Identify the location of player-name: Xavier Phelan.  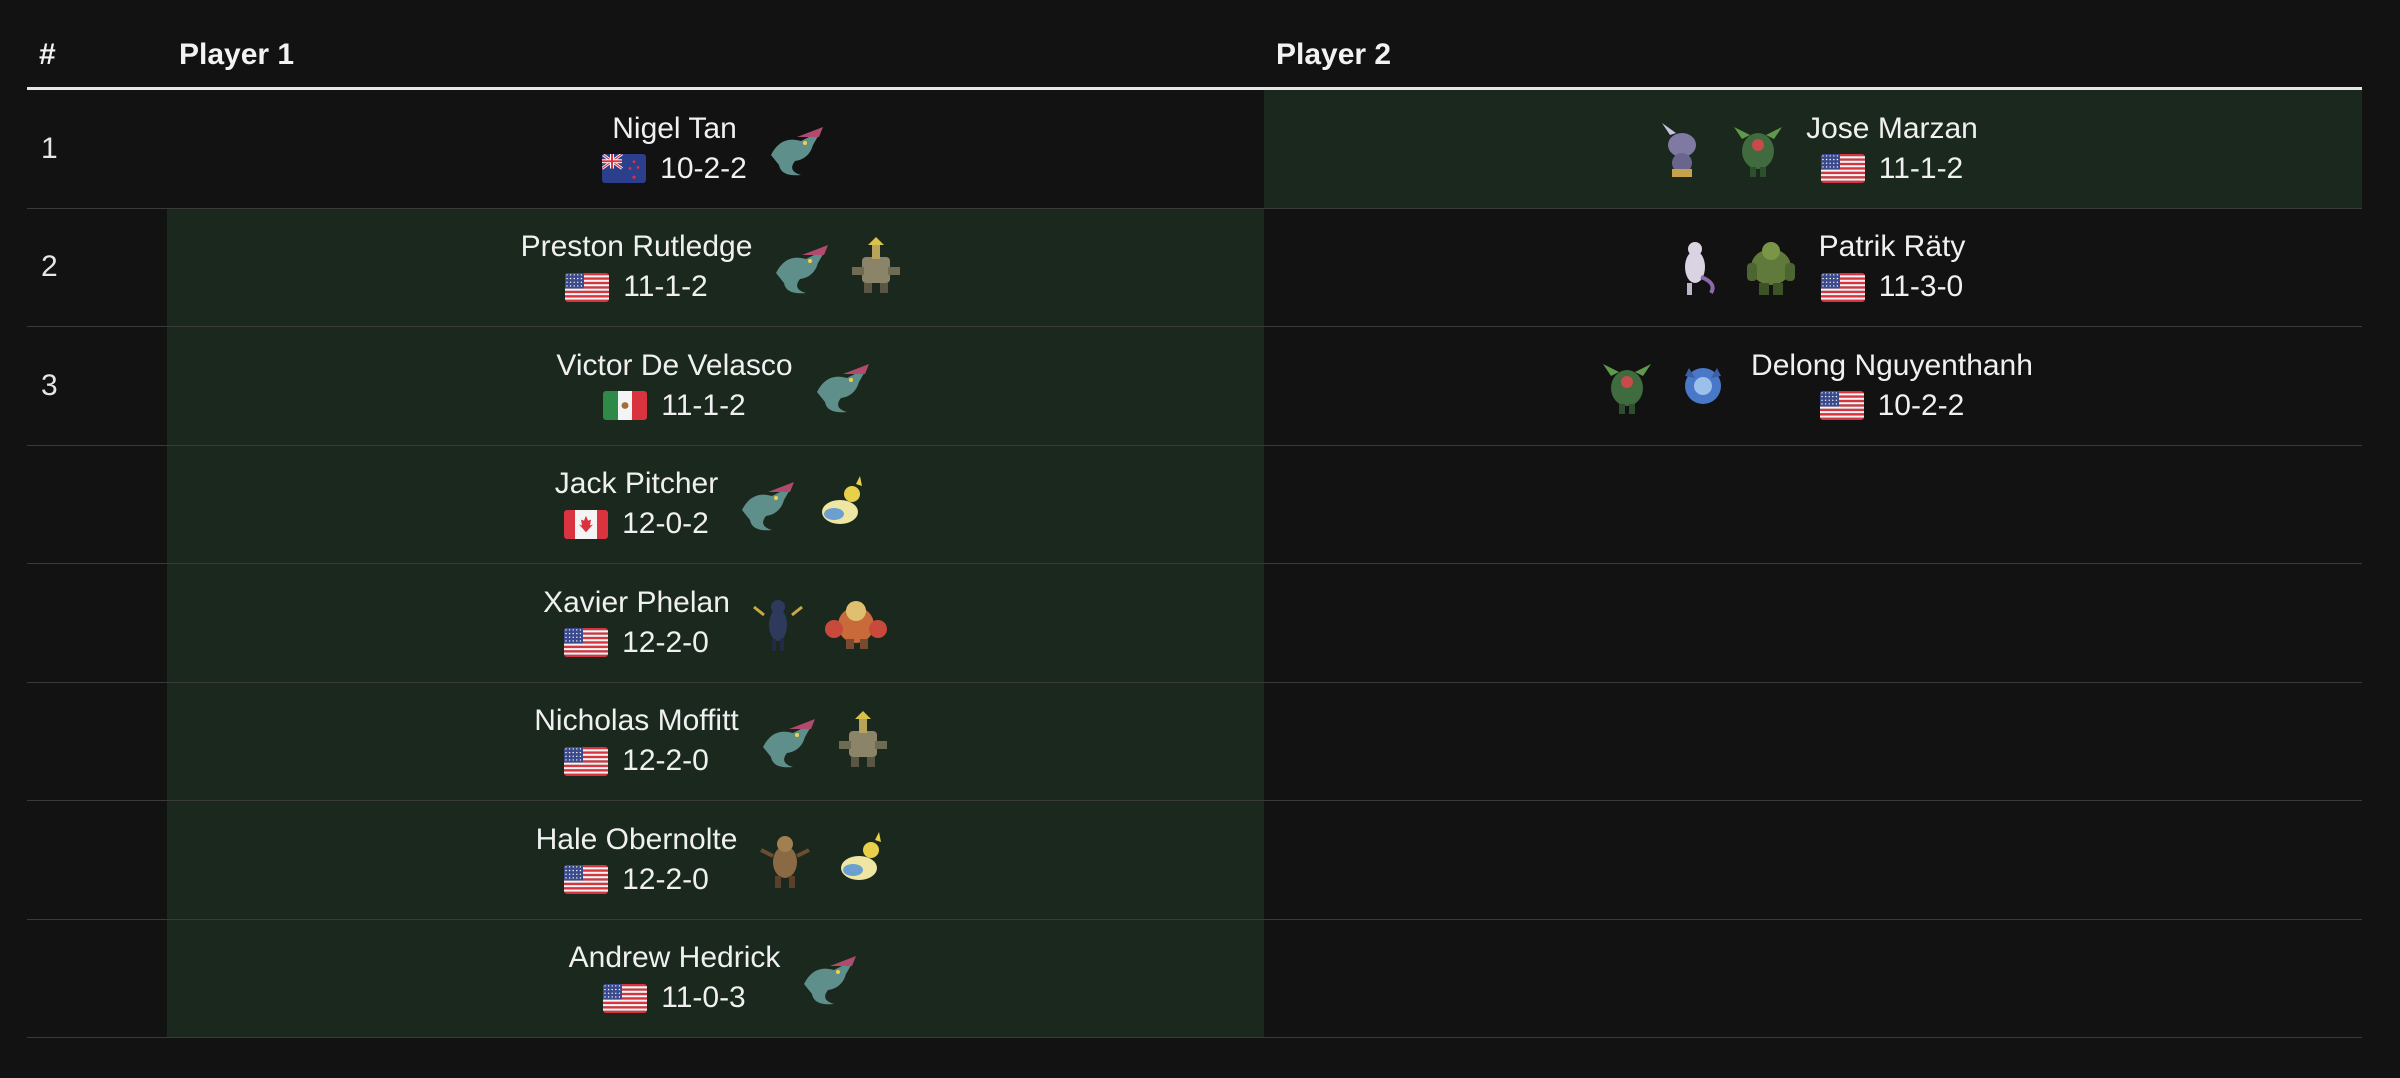
(636, 603).